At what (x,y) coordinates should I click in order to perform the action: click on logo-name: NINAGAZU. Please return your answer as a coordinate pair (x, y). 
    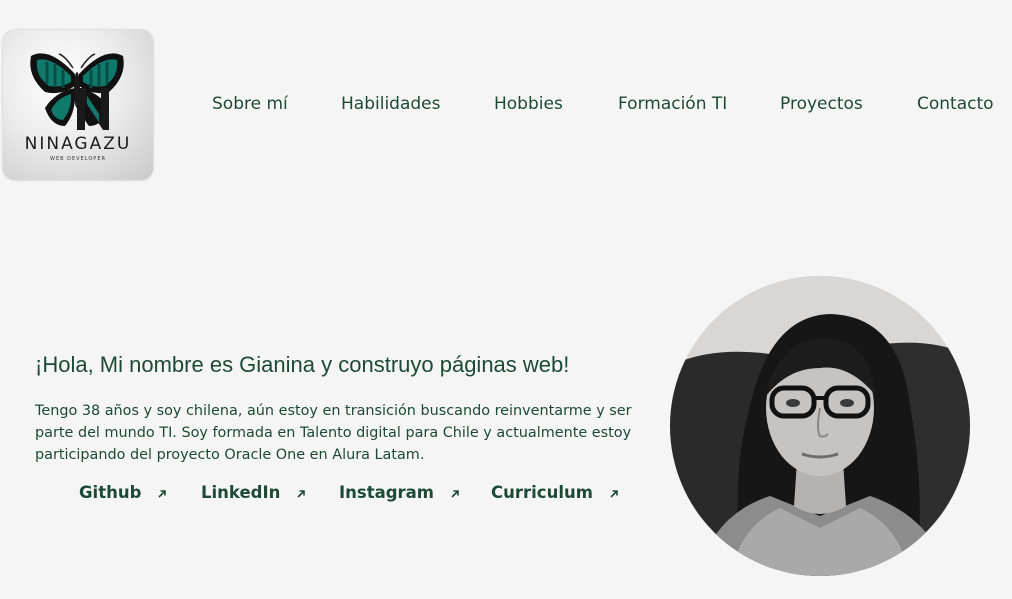
    Looking at the image, I should click on (78, 144).